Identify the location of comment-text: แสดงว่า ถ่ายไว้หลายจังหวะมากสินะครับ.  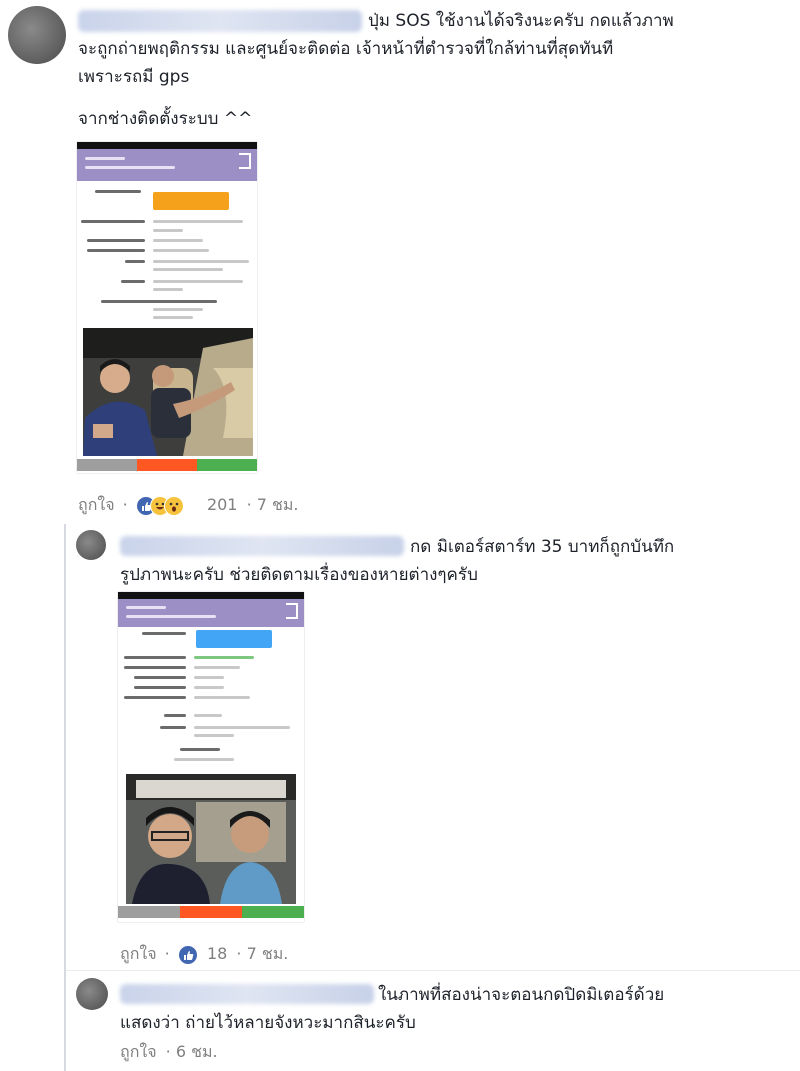
(268, 1023).